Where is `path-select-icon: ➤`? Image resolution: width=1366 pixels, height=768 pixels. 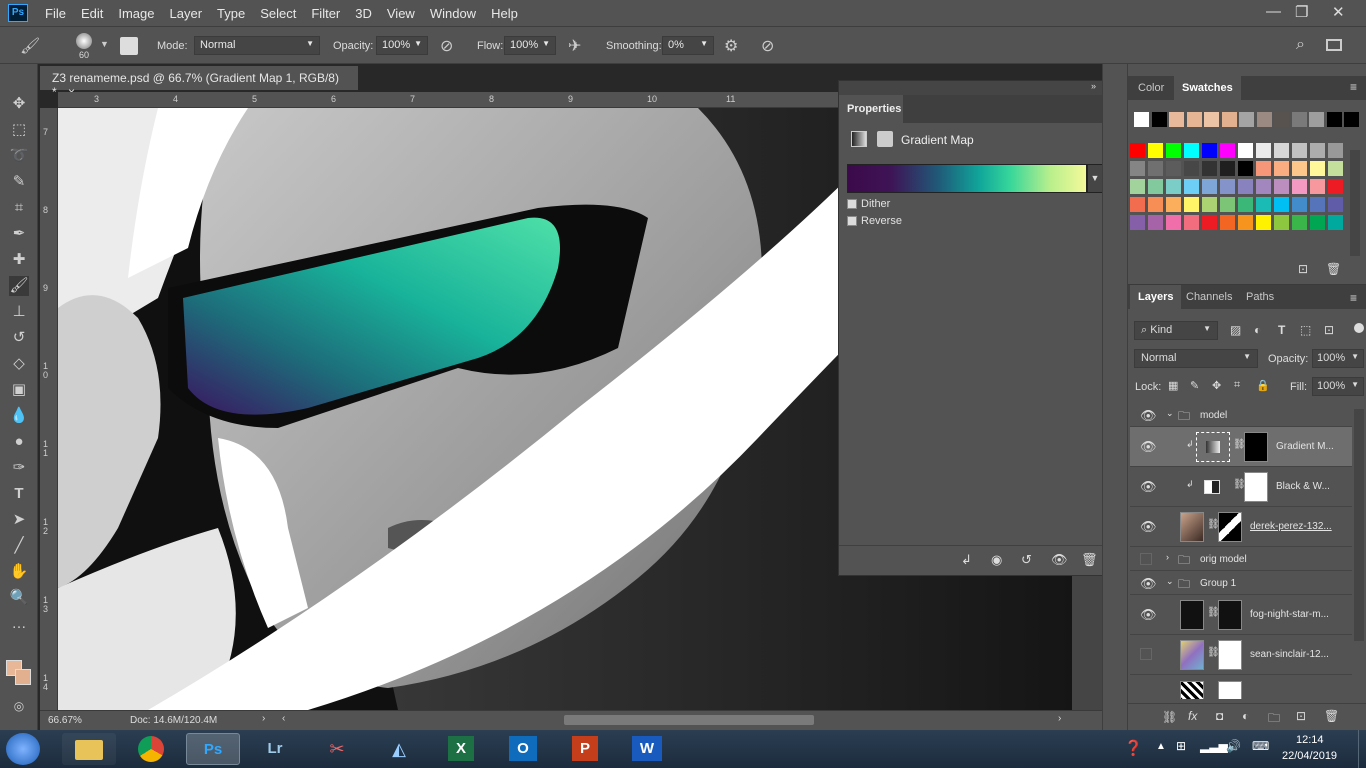 path-select-icon: ➤ is located at coordinates (19, 520).